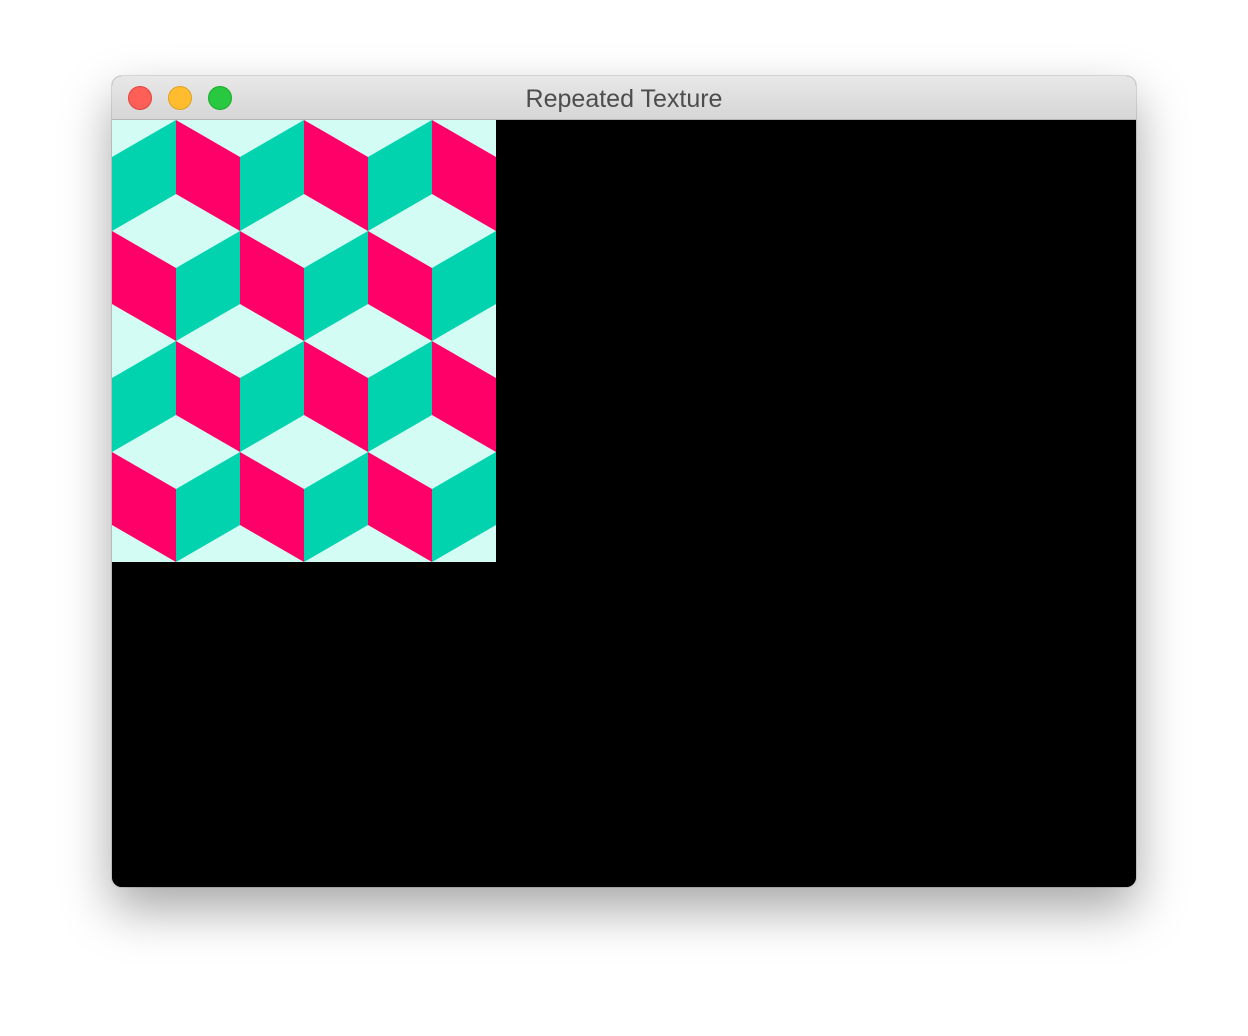 The width and height of the screenshot is (1248, 1036). I want to click on window-title: Repeated Texture, so click(624, 99).